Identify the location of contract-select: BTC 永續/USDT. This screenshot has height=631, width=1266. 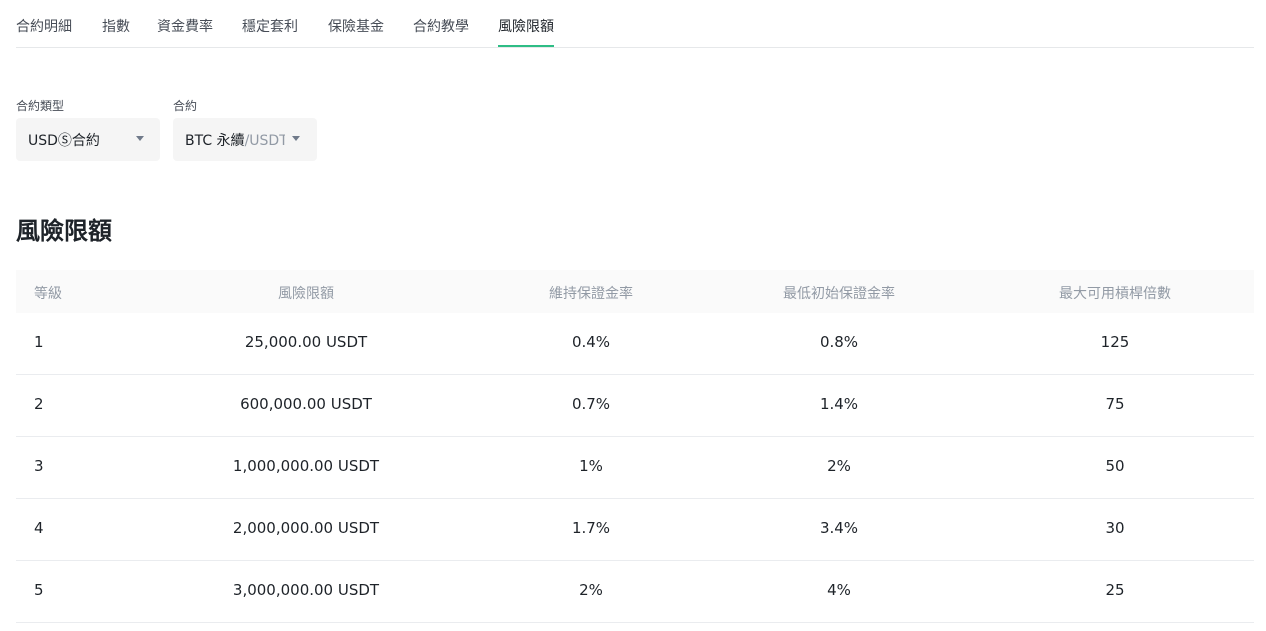
(245, 139).